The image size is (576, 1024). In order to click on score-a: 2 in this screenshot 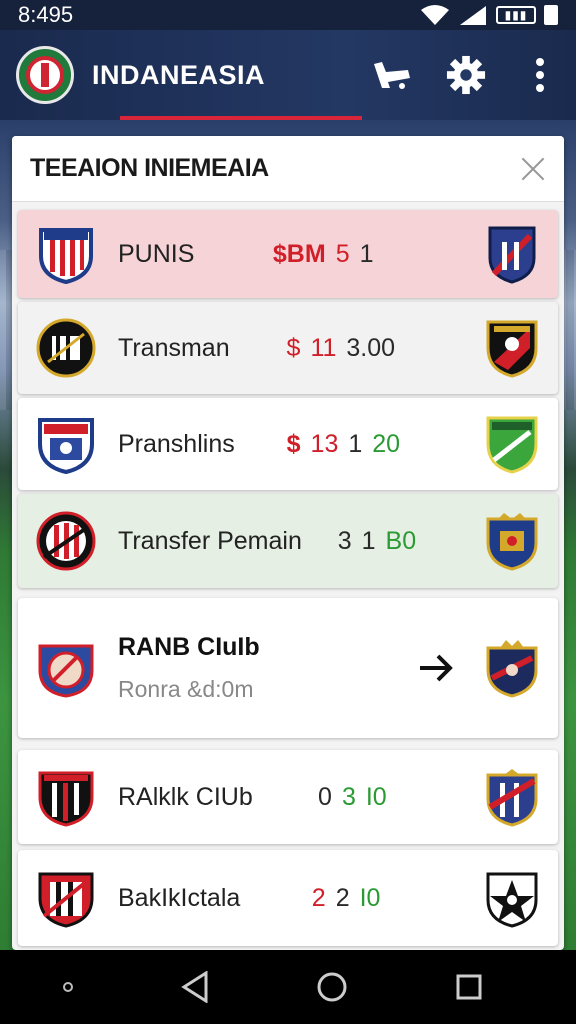, I will do `click(318, 897)`.